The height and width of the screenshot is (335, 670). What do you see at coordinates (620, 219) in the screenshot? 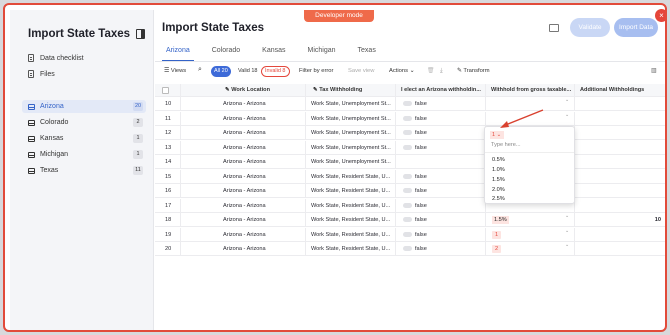
I see `additional-withholdings-cell: 10` at bounding box center [620, 219].